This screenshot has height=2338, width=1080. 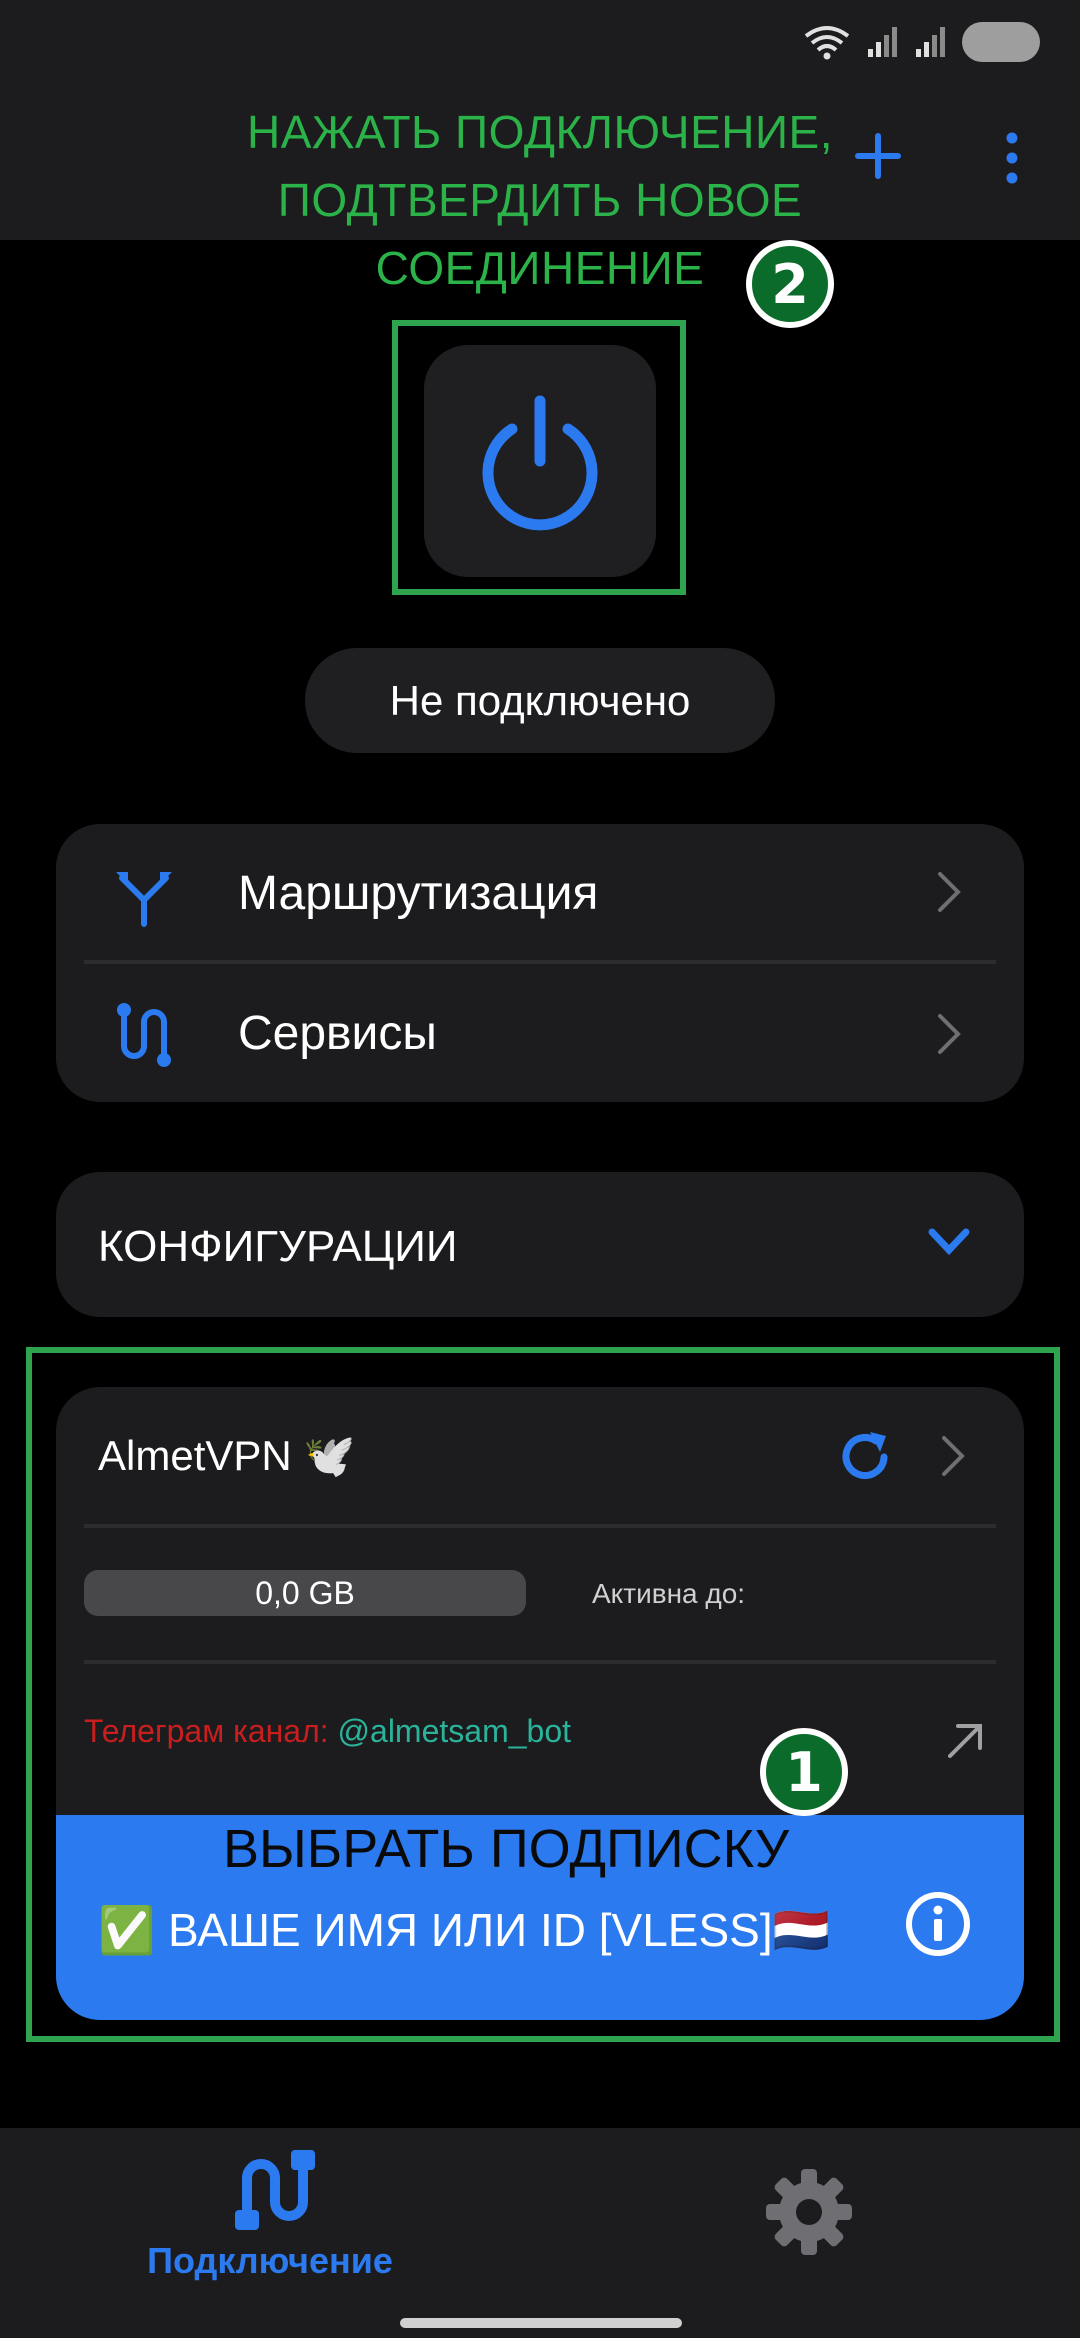 I want to click on status-icons, so click(x=921, y=42).